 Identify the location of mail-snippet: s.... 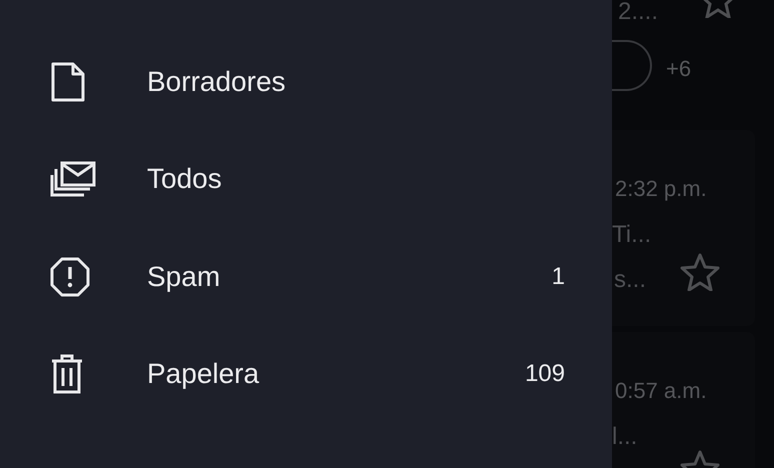
(630, 280).